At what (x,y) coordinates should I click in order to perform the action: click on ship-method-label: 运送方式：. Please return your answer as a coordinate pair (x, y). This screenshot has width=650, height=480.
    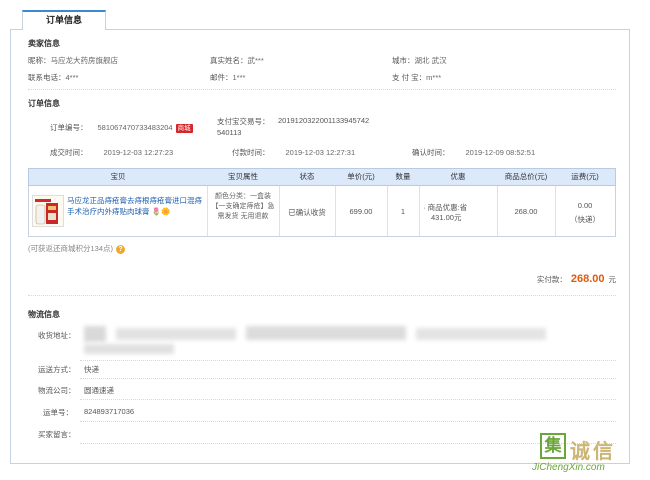
    Looking at the image, I should click on (57, 369).